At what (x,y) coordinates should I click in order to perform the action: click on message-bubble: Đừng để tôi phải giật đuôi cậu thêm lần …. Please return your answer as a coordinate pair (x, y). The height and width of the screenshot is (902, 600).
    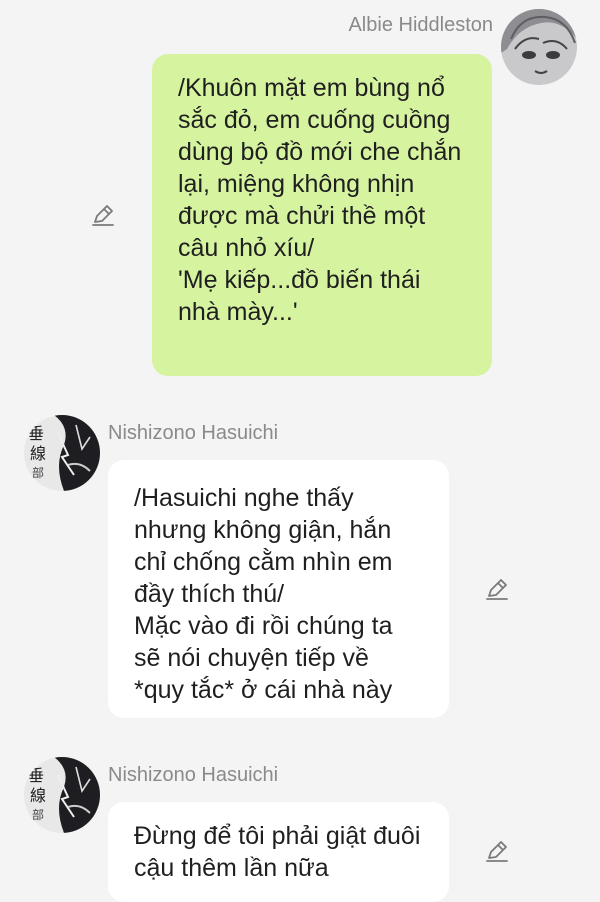
    Looking at the image, I should click on (278, 852).